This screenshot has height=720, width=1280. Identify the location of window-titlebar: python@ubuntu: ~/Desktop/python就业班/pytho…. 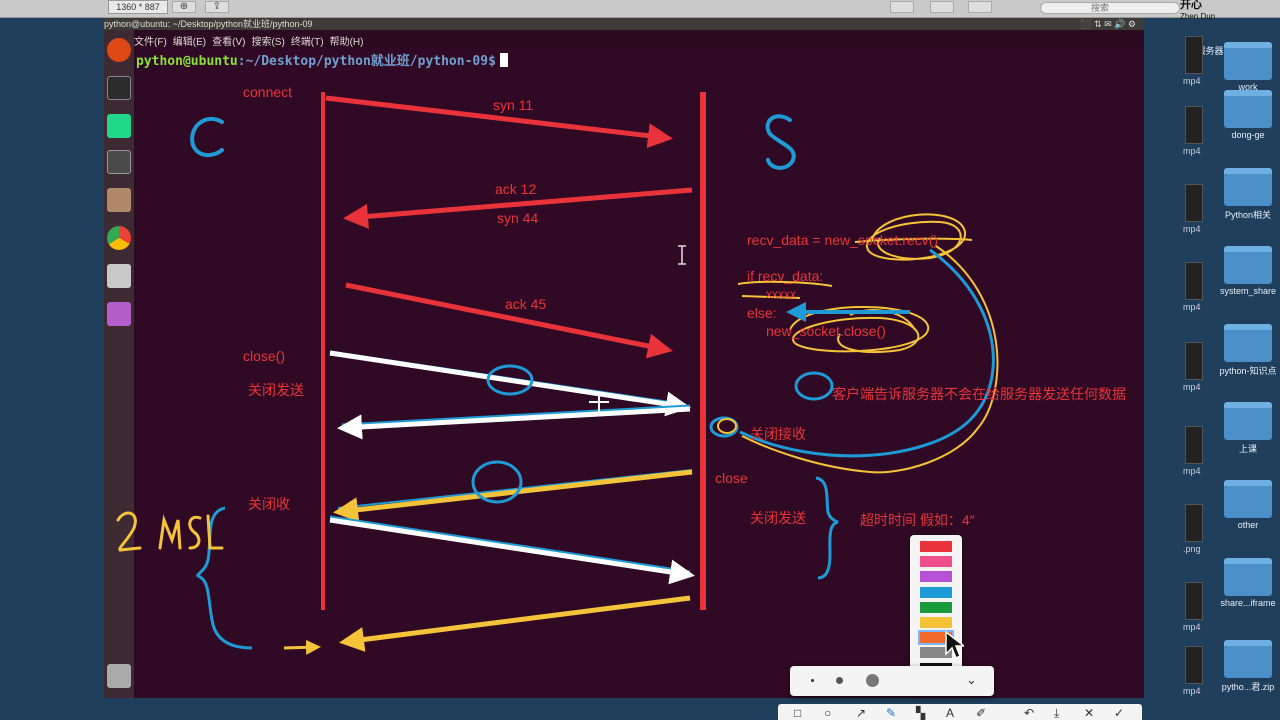
(624, 24).